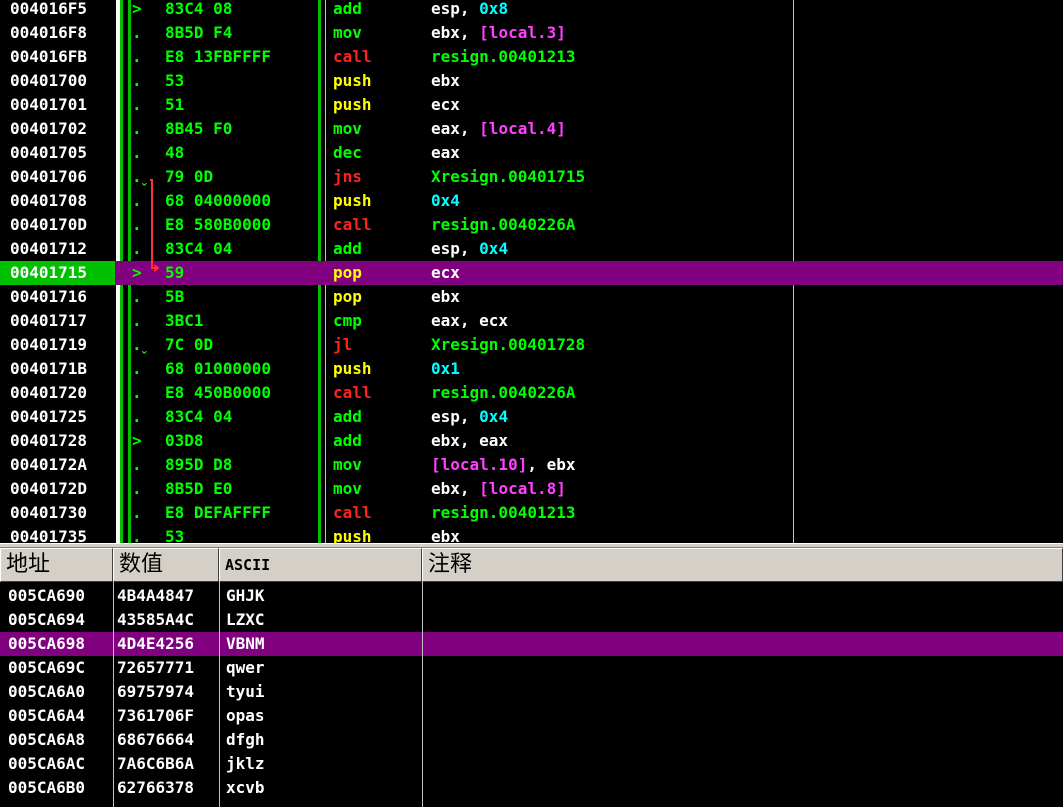 The image size is (1063, 807). Describe the element at coordinates (156, 667) in the screenshot. I see `dump-value: 72657771` at that location.